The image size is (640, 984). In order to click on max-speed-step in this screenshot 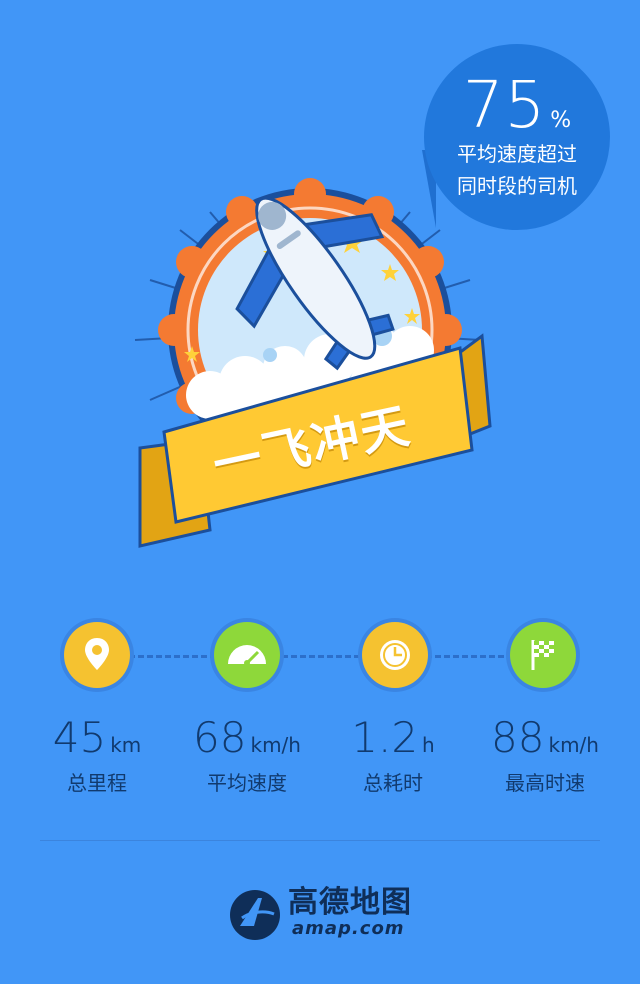, I will do `click(543, 655)`.